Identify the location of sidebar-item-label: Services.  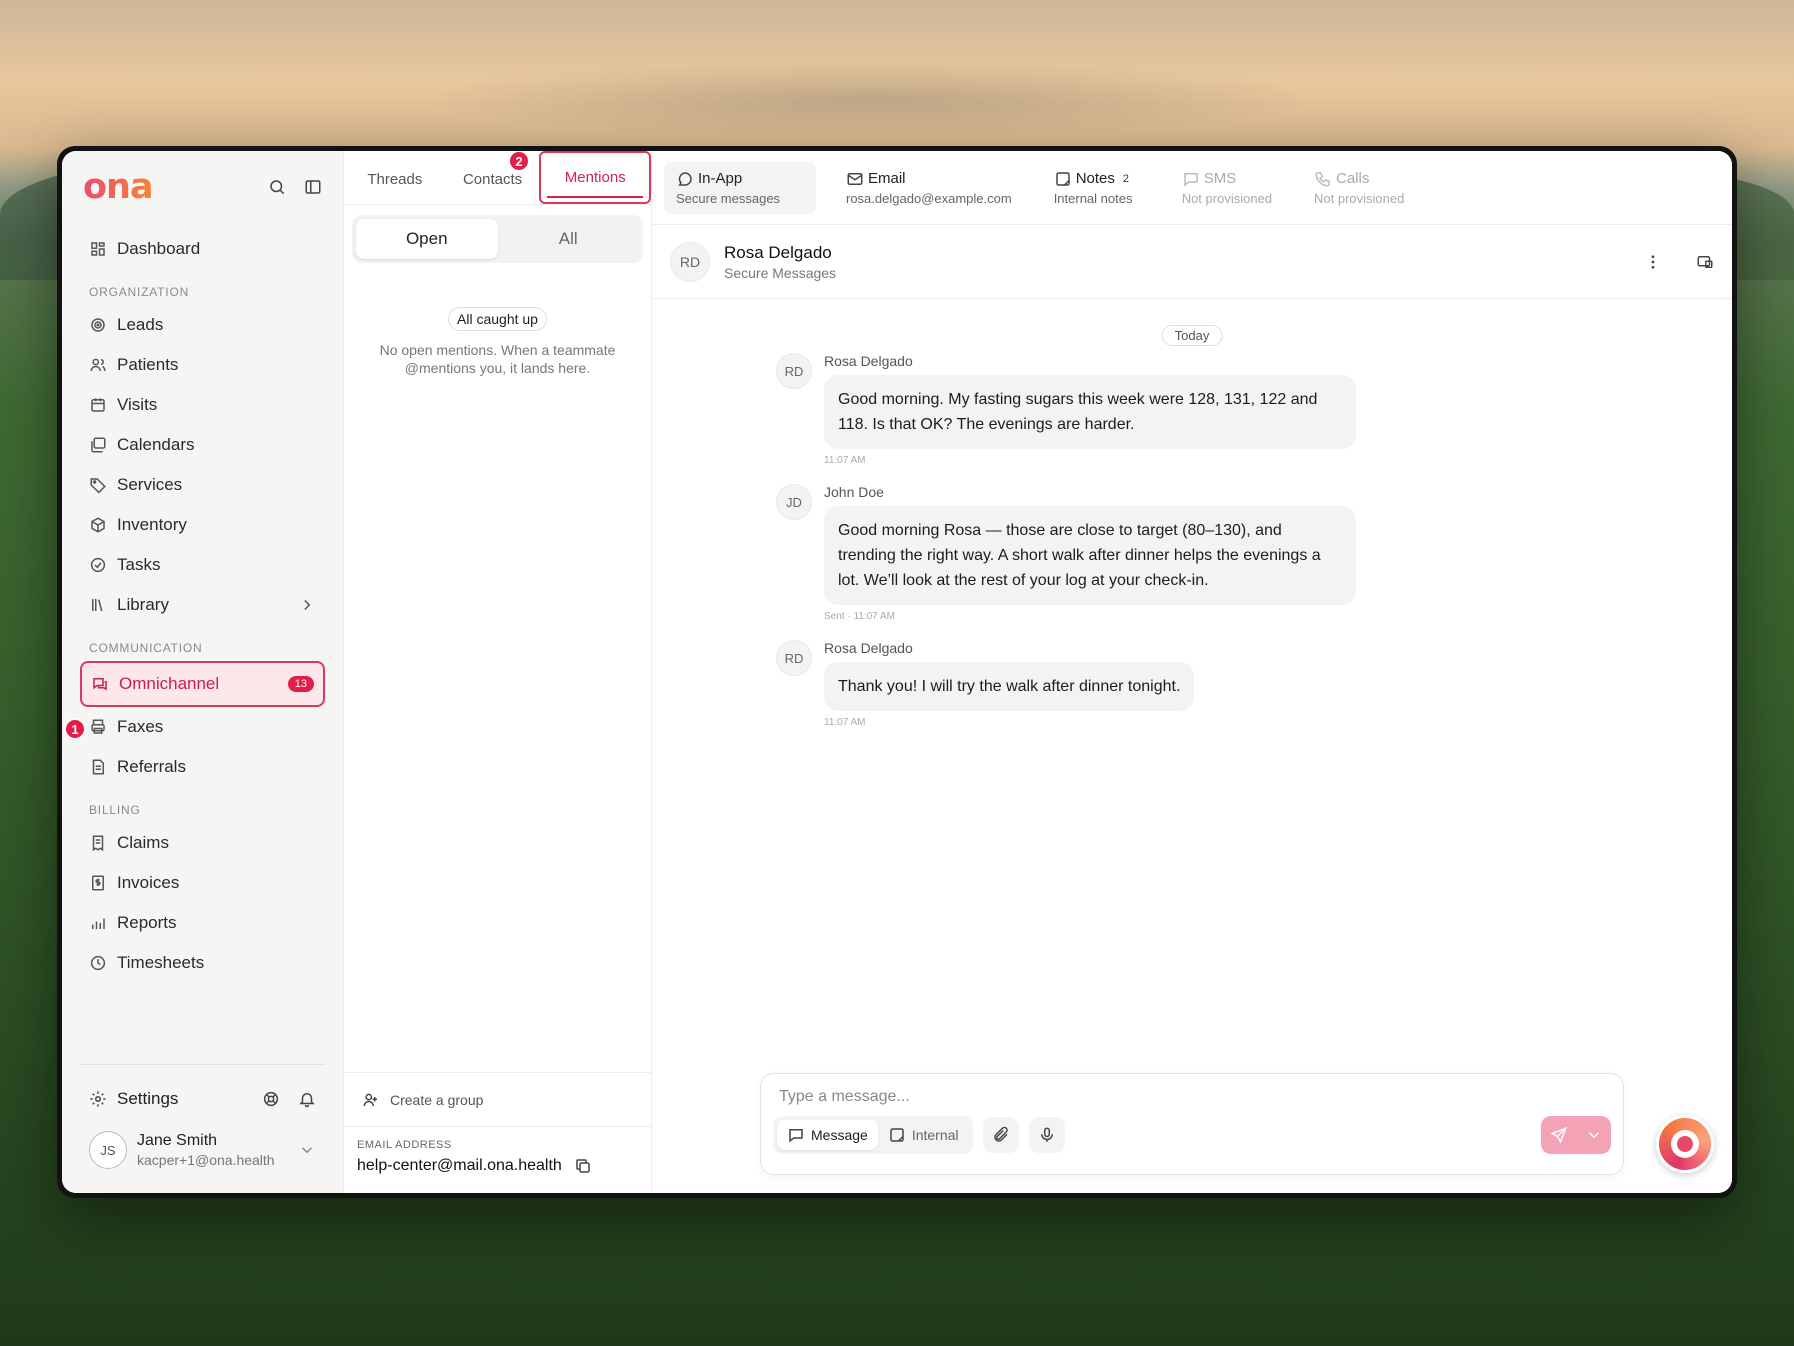
(150, 484).